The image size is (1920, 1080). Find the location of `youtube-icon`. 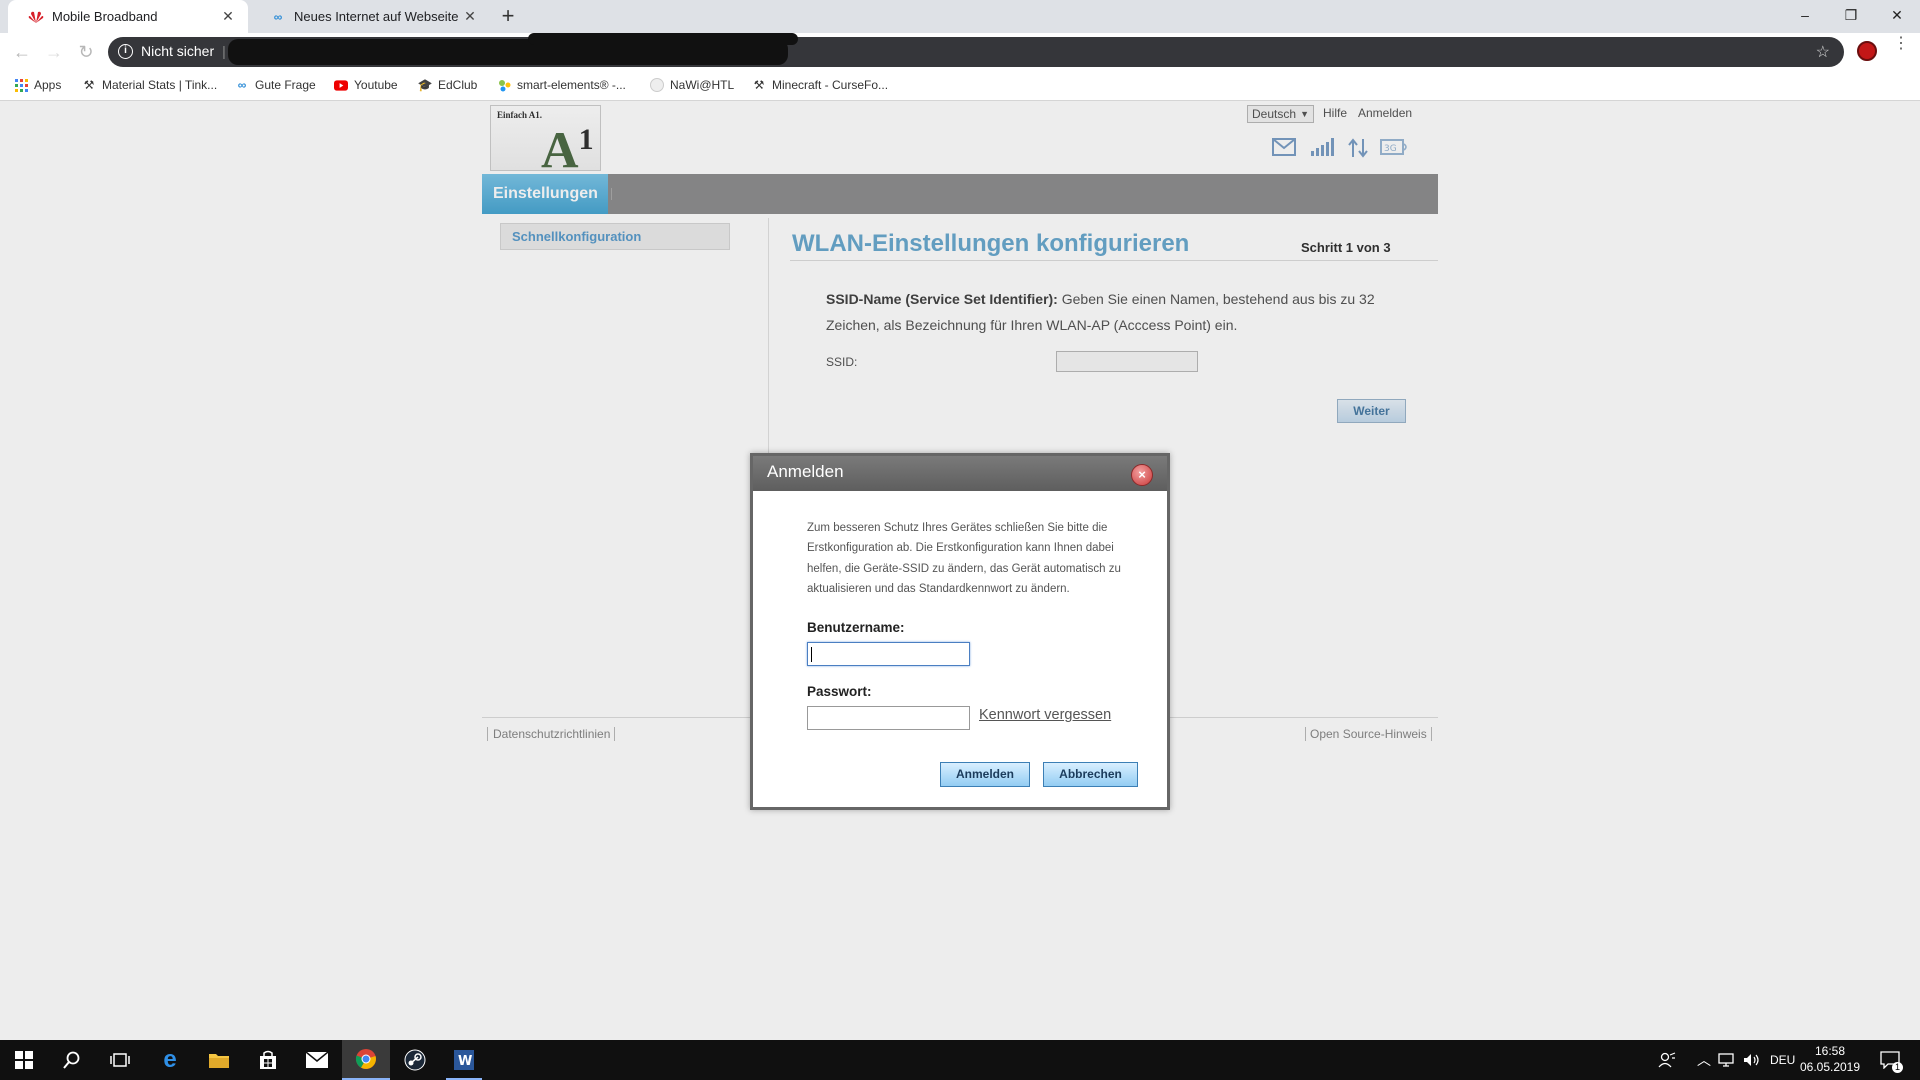

youtube-icon is located at coordinates (341, 85).